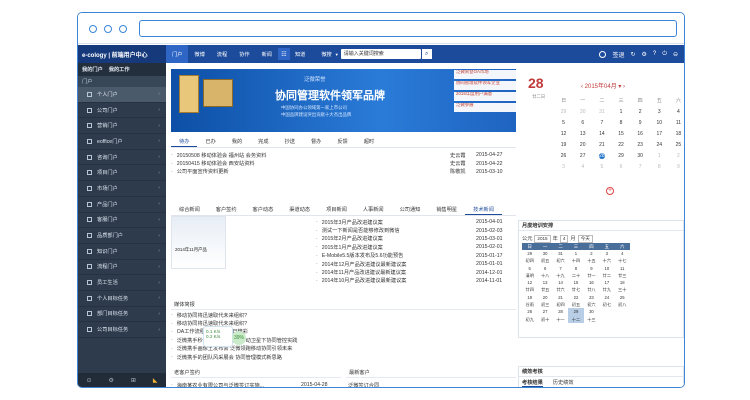 The width and height of the screenshot is (750, 400). What do you see at coordinates (575, 260) in the screenshot?
I see `lunar-cell: 十四` at bounding box center [575, 260].